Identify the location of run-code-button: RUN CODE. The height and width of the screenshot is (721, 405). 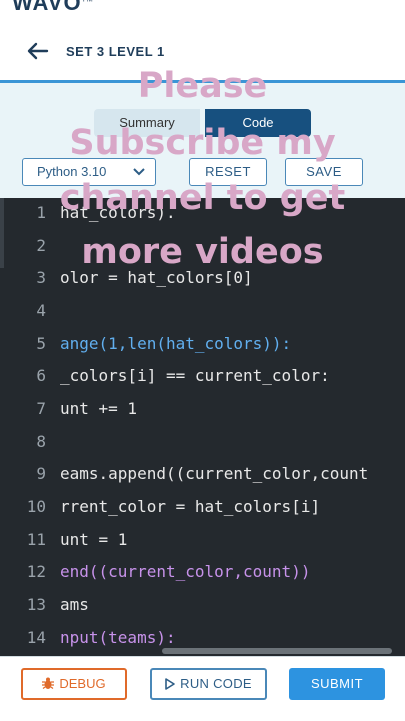
(208, 684).